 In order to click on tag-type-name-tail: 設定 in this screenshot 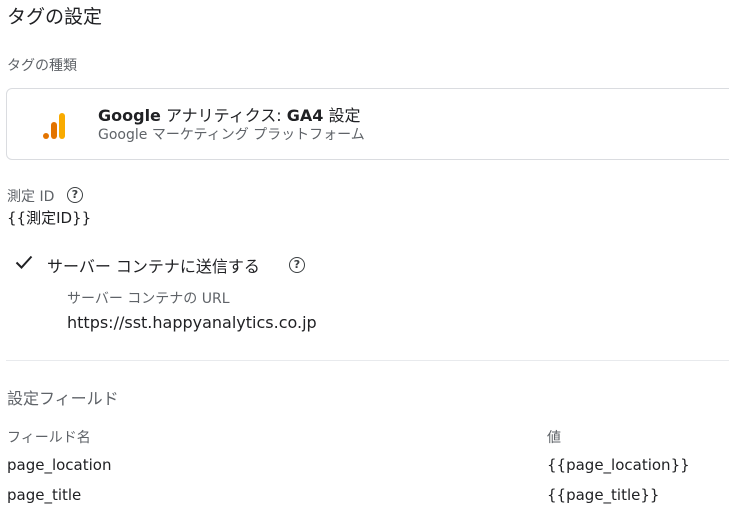, I will do `click(342, 115)`.